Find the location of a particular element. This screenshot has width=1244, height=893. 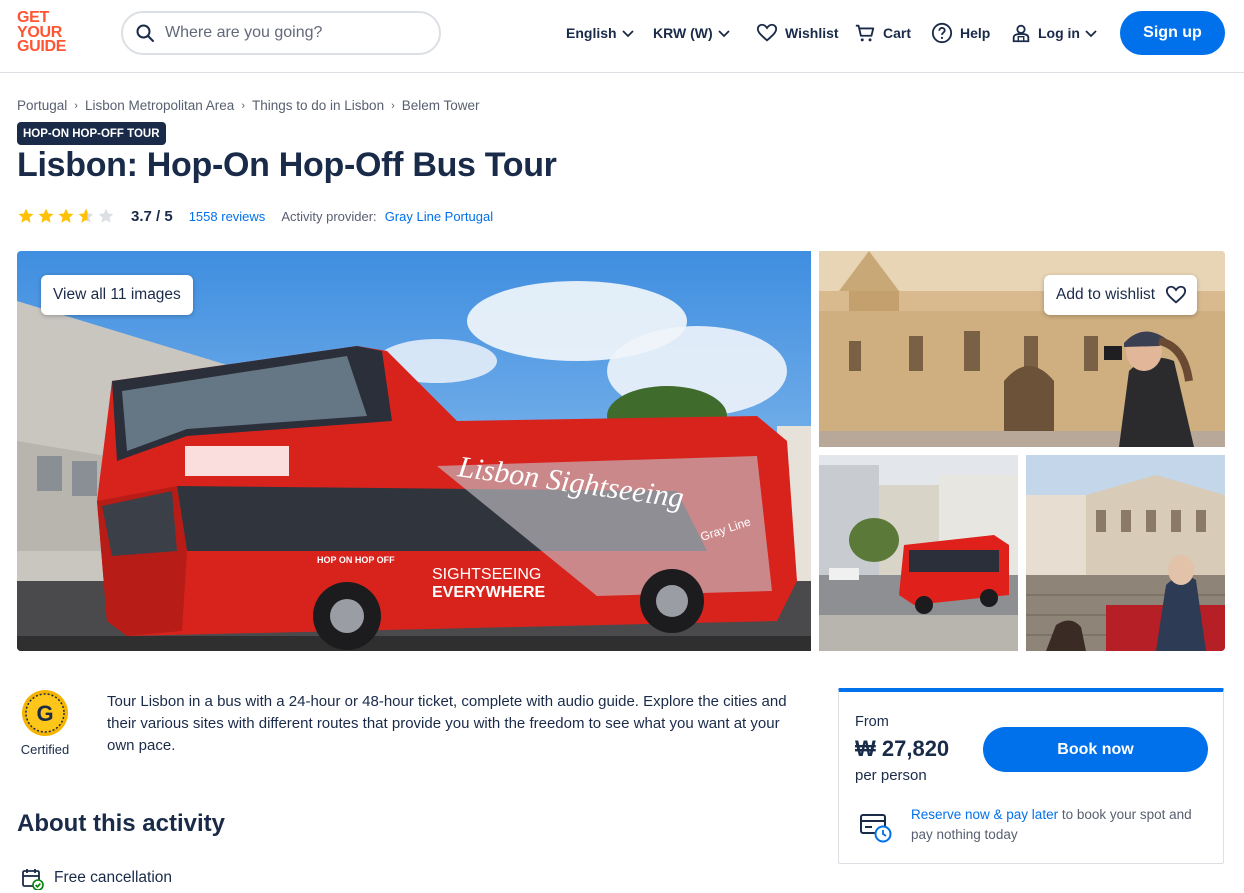

breadcrumb-belem-tower: Belem Tower is located at coordinates (441, 105).